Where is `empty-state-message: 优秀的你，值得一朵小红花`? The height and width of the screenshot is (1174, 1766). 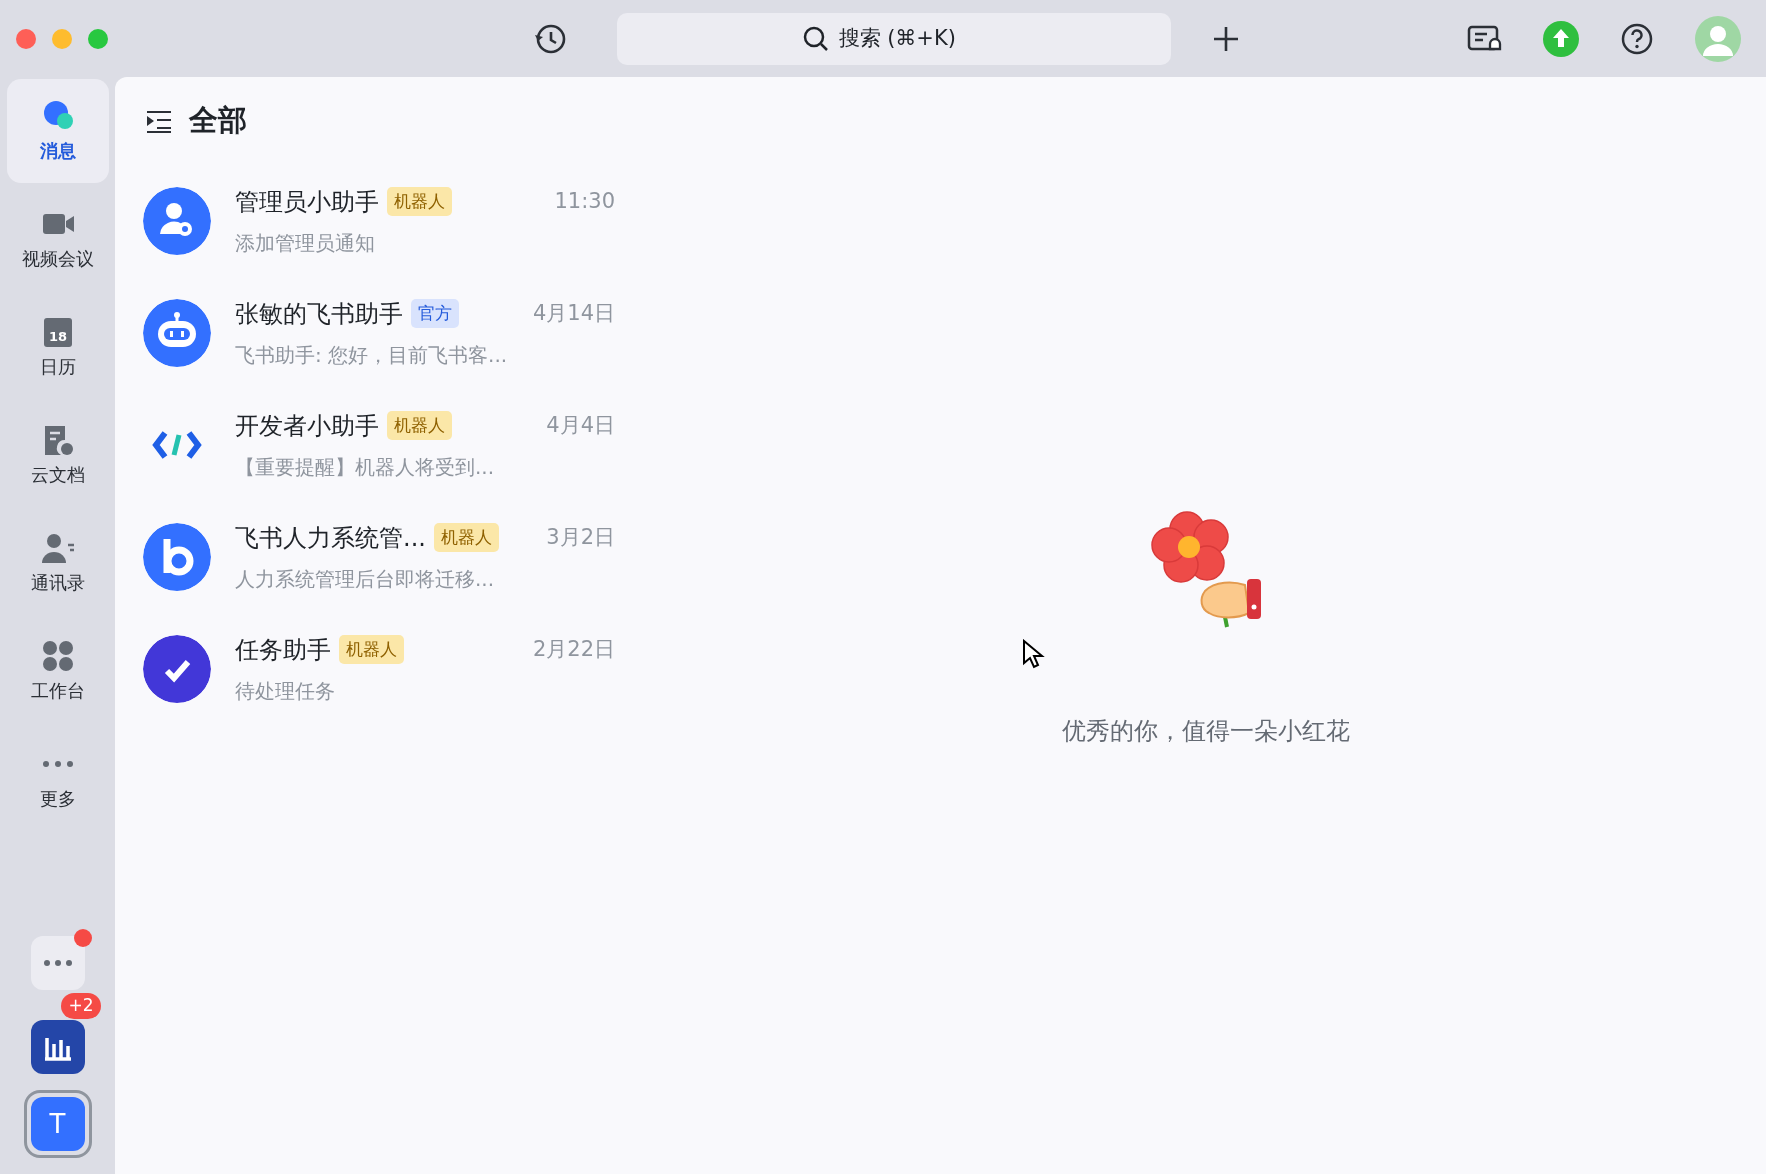
empty-state-message: 优秀的你，值得一朵小红花 is located at coordinates (1205, 731).